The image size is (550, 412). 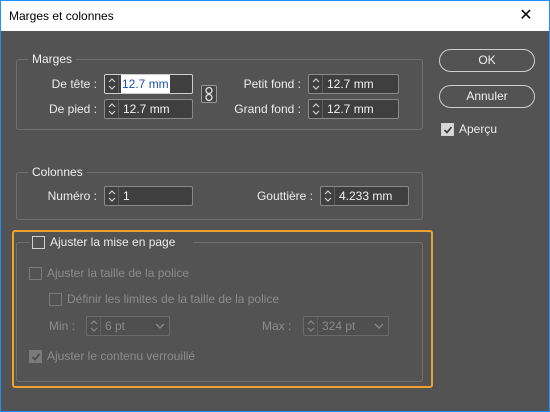 I want to click on max-font-size-field: 324 pt, so click(x=346, y=326).